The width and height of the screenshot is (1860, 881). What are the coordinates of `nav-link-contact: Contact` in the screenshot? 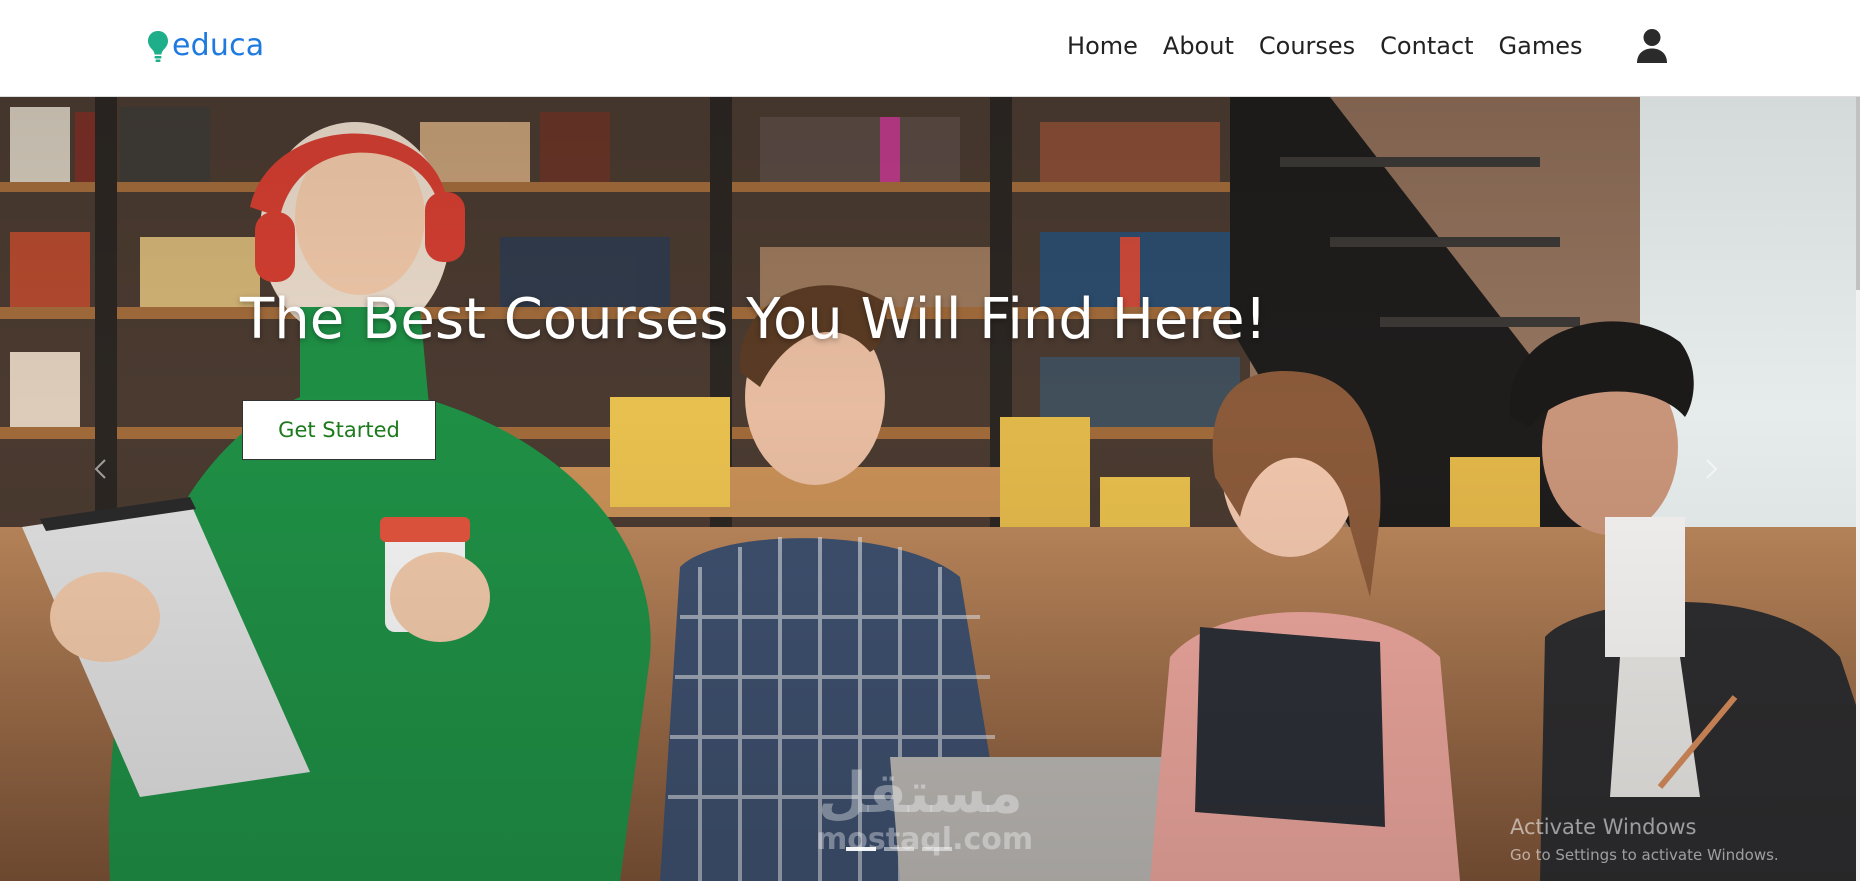 It's located at (1427, 46).